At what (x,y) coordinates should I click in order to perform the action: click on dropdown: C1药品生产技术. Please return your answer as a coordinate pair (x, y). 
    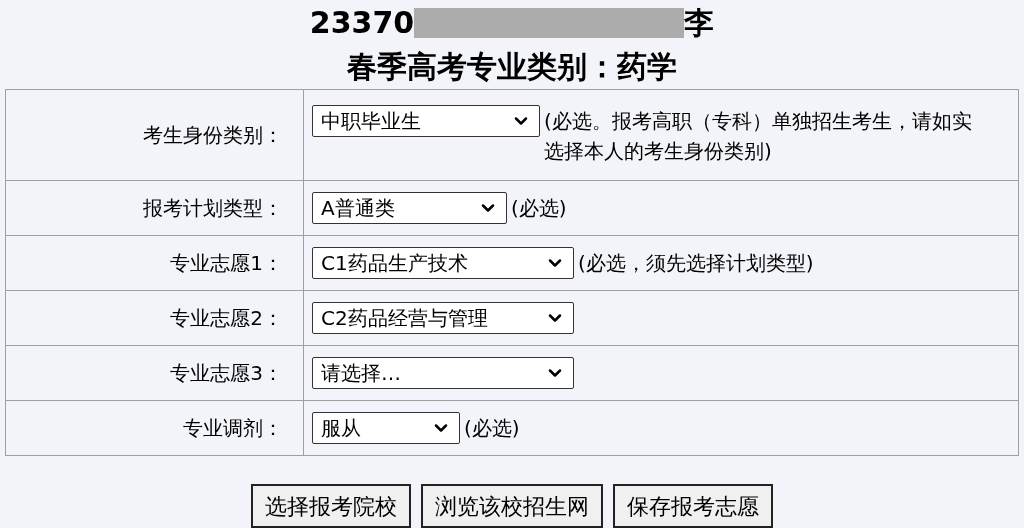
    Looking at the image, I should click on (443, 263).